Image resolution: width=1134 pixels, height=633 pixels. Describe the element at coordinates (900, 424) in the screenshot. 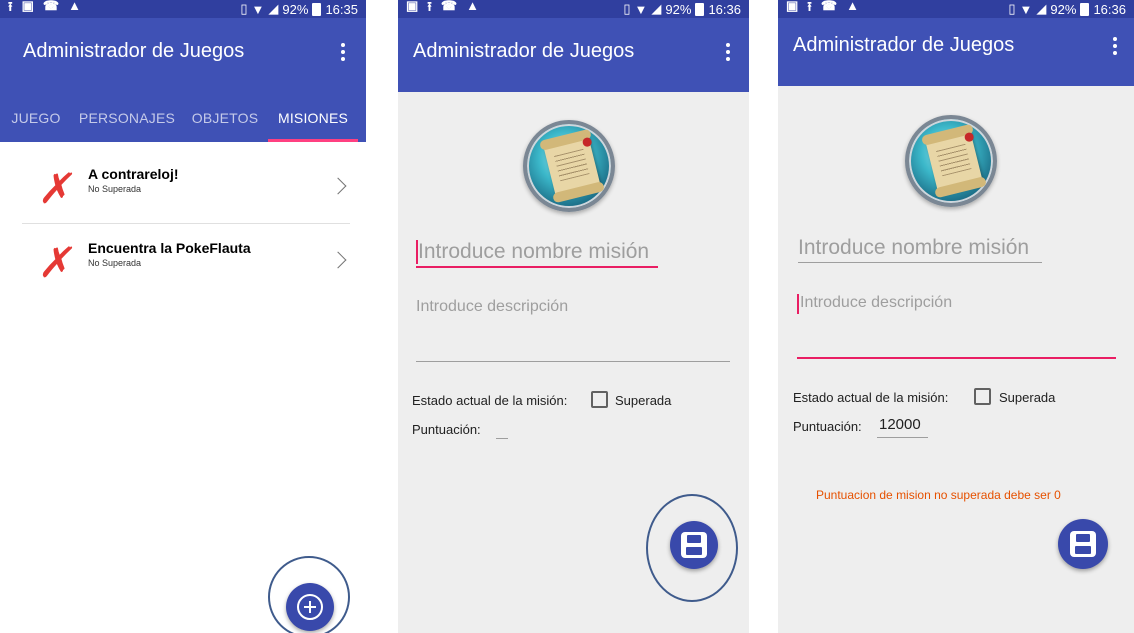

I see `score-input: 12000` at that location.